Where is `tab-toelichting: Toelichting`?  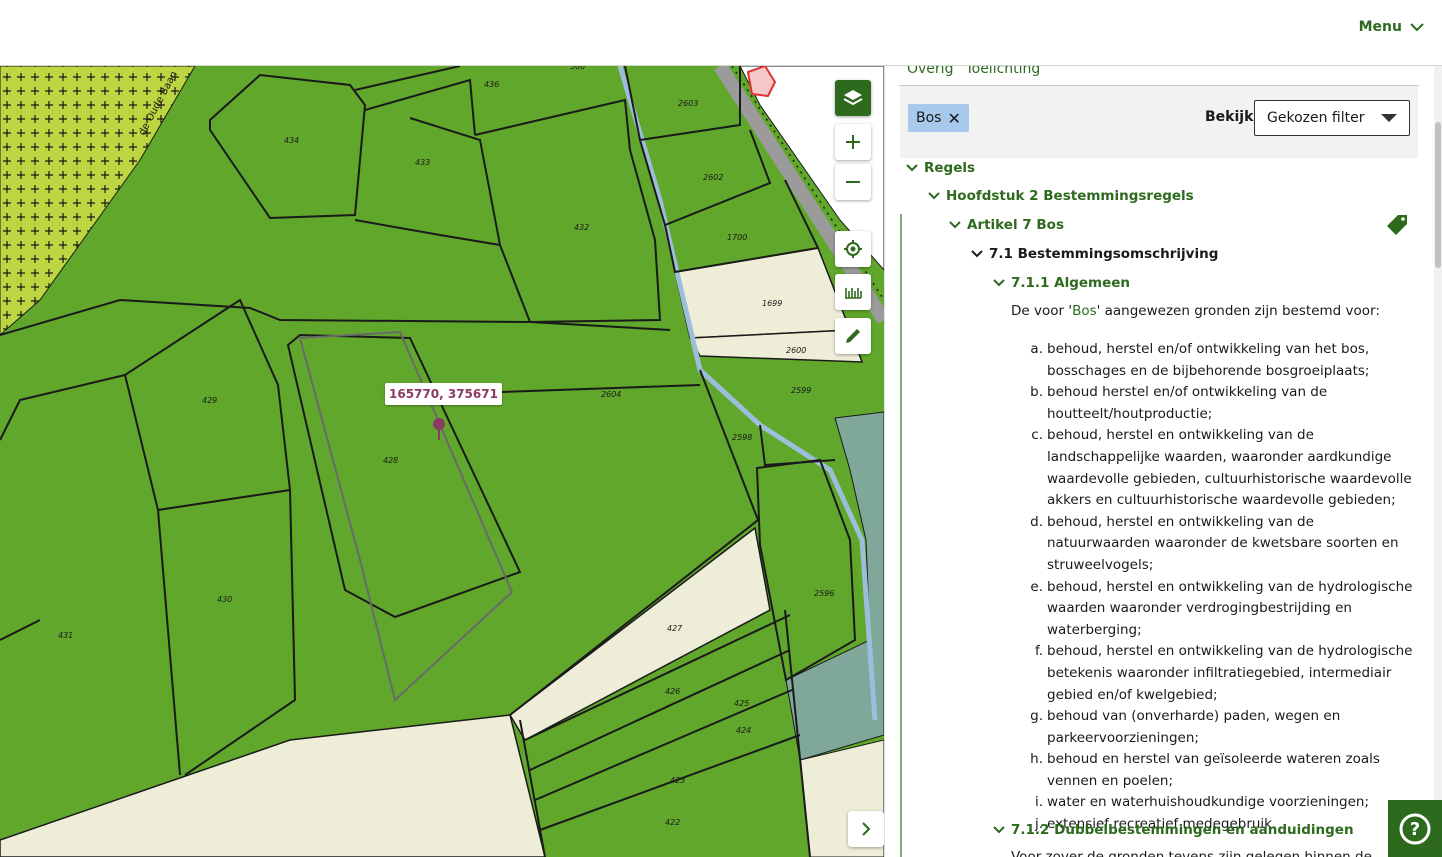
tab-toelichting: Toelichting is located at coordinates (1002, 71).